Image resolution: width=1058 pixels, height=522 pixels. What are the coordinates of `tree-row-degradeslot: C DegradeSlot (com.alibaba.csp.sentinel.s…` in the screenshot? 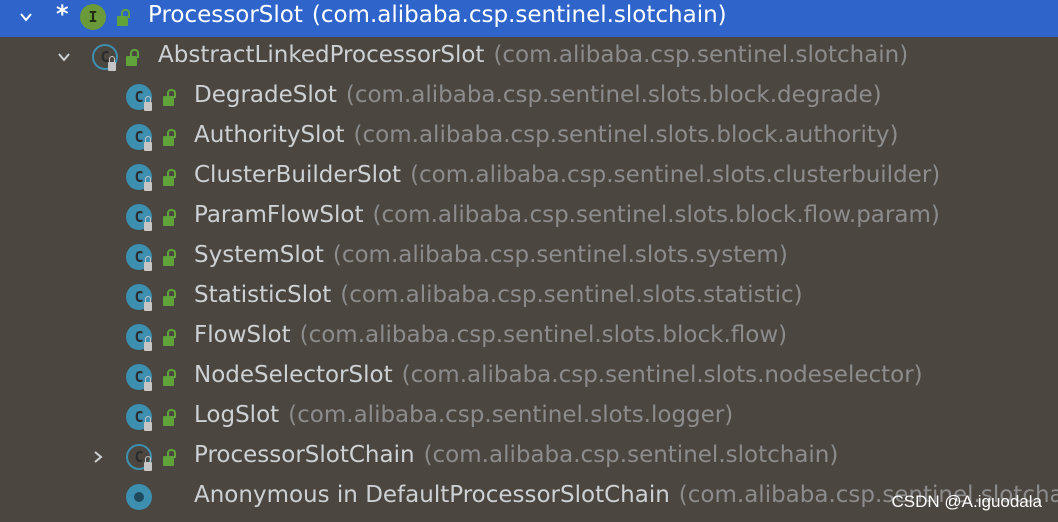 It's located at (529, 97).